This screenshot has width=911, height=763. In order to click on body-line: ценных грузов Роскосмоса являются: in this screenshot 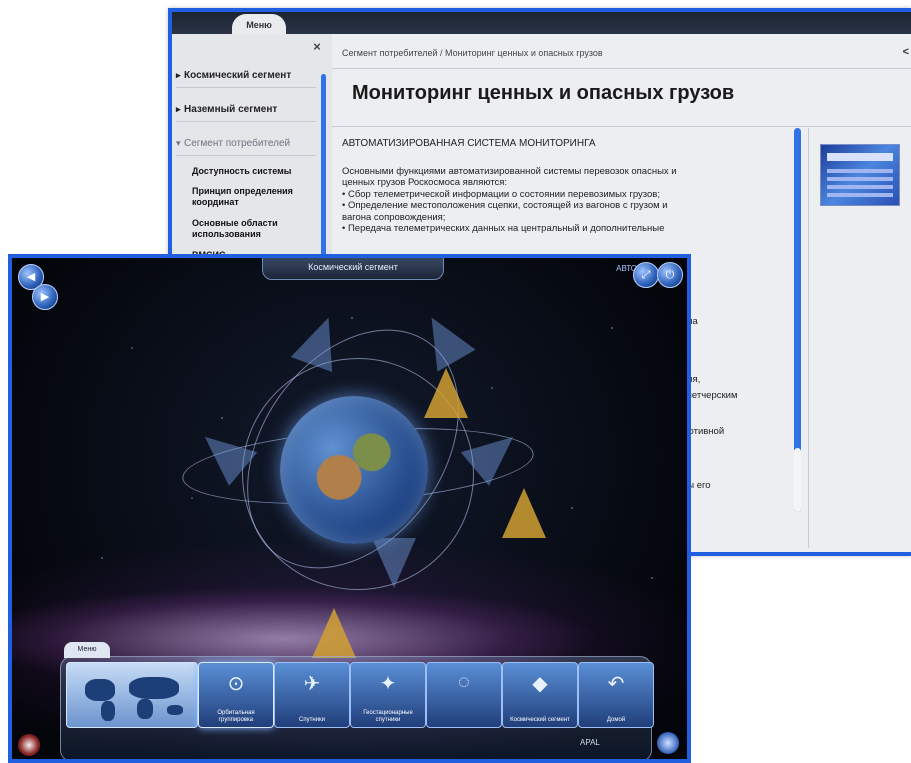, I will do `click(425, 182)`.